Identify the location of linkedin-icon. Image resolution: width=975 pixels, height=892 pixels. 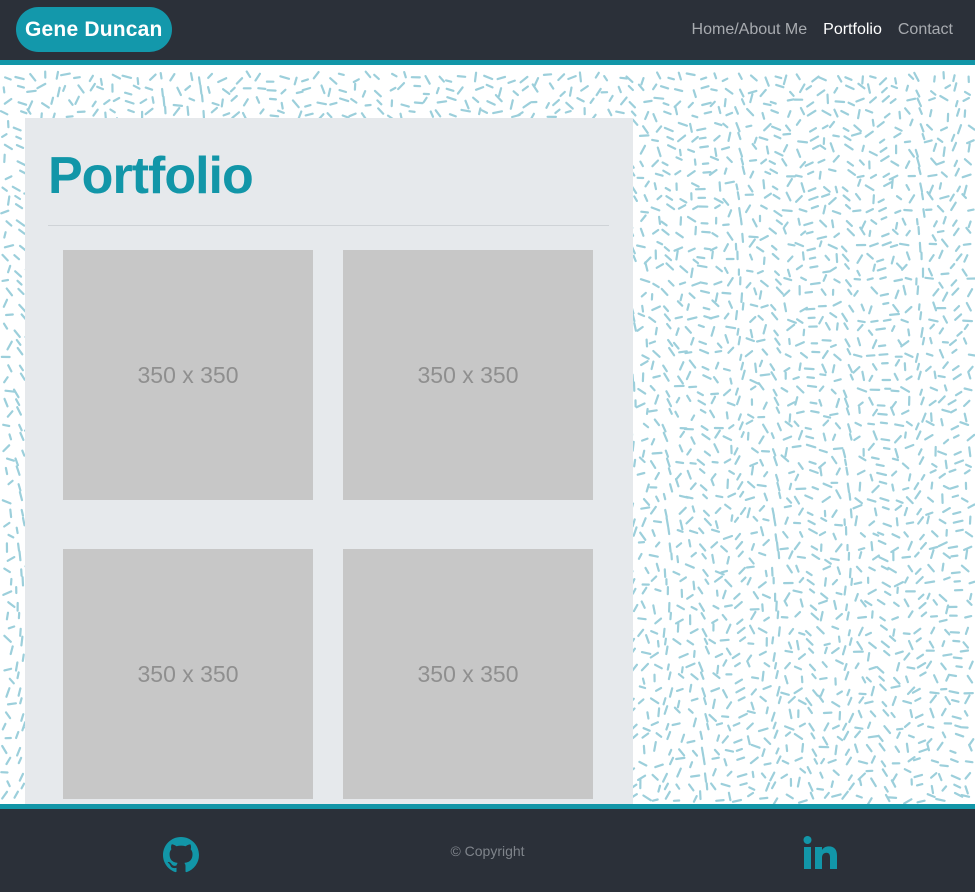
(821, 853).